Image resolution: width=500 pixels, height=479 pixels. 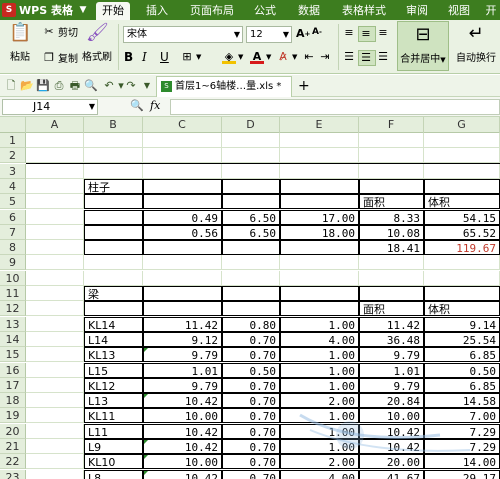 What do you see at coordinates (319, 202) in the screenshot?
I see `cell-e5` at bounding box center [319, 202].